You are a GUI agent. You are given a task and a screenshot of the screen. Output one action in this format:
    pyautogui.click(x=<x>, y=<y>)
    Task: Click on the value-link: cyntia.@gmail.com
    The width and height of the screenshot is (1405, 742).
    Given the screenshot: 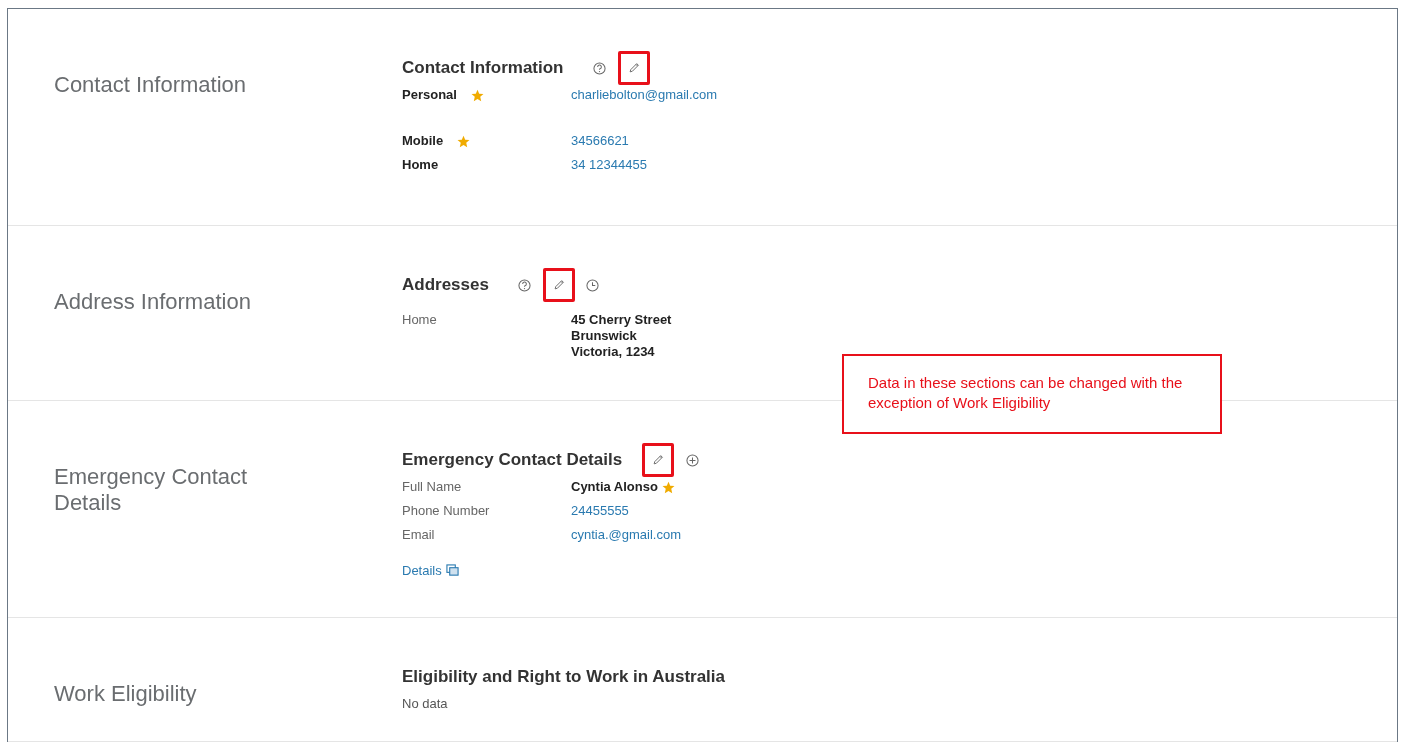 What is the action you would take?
    pyautogui.click(x=626, y=535)
    